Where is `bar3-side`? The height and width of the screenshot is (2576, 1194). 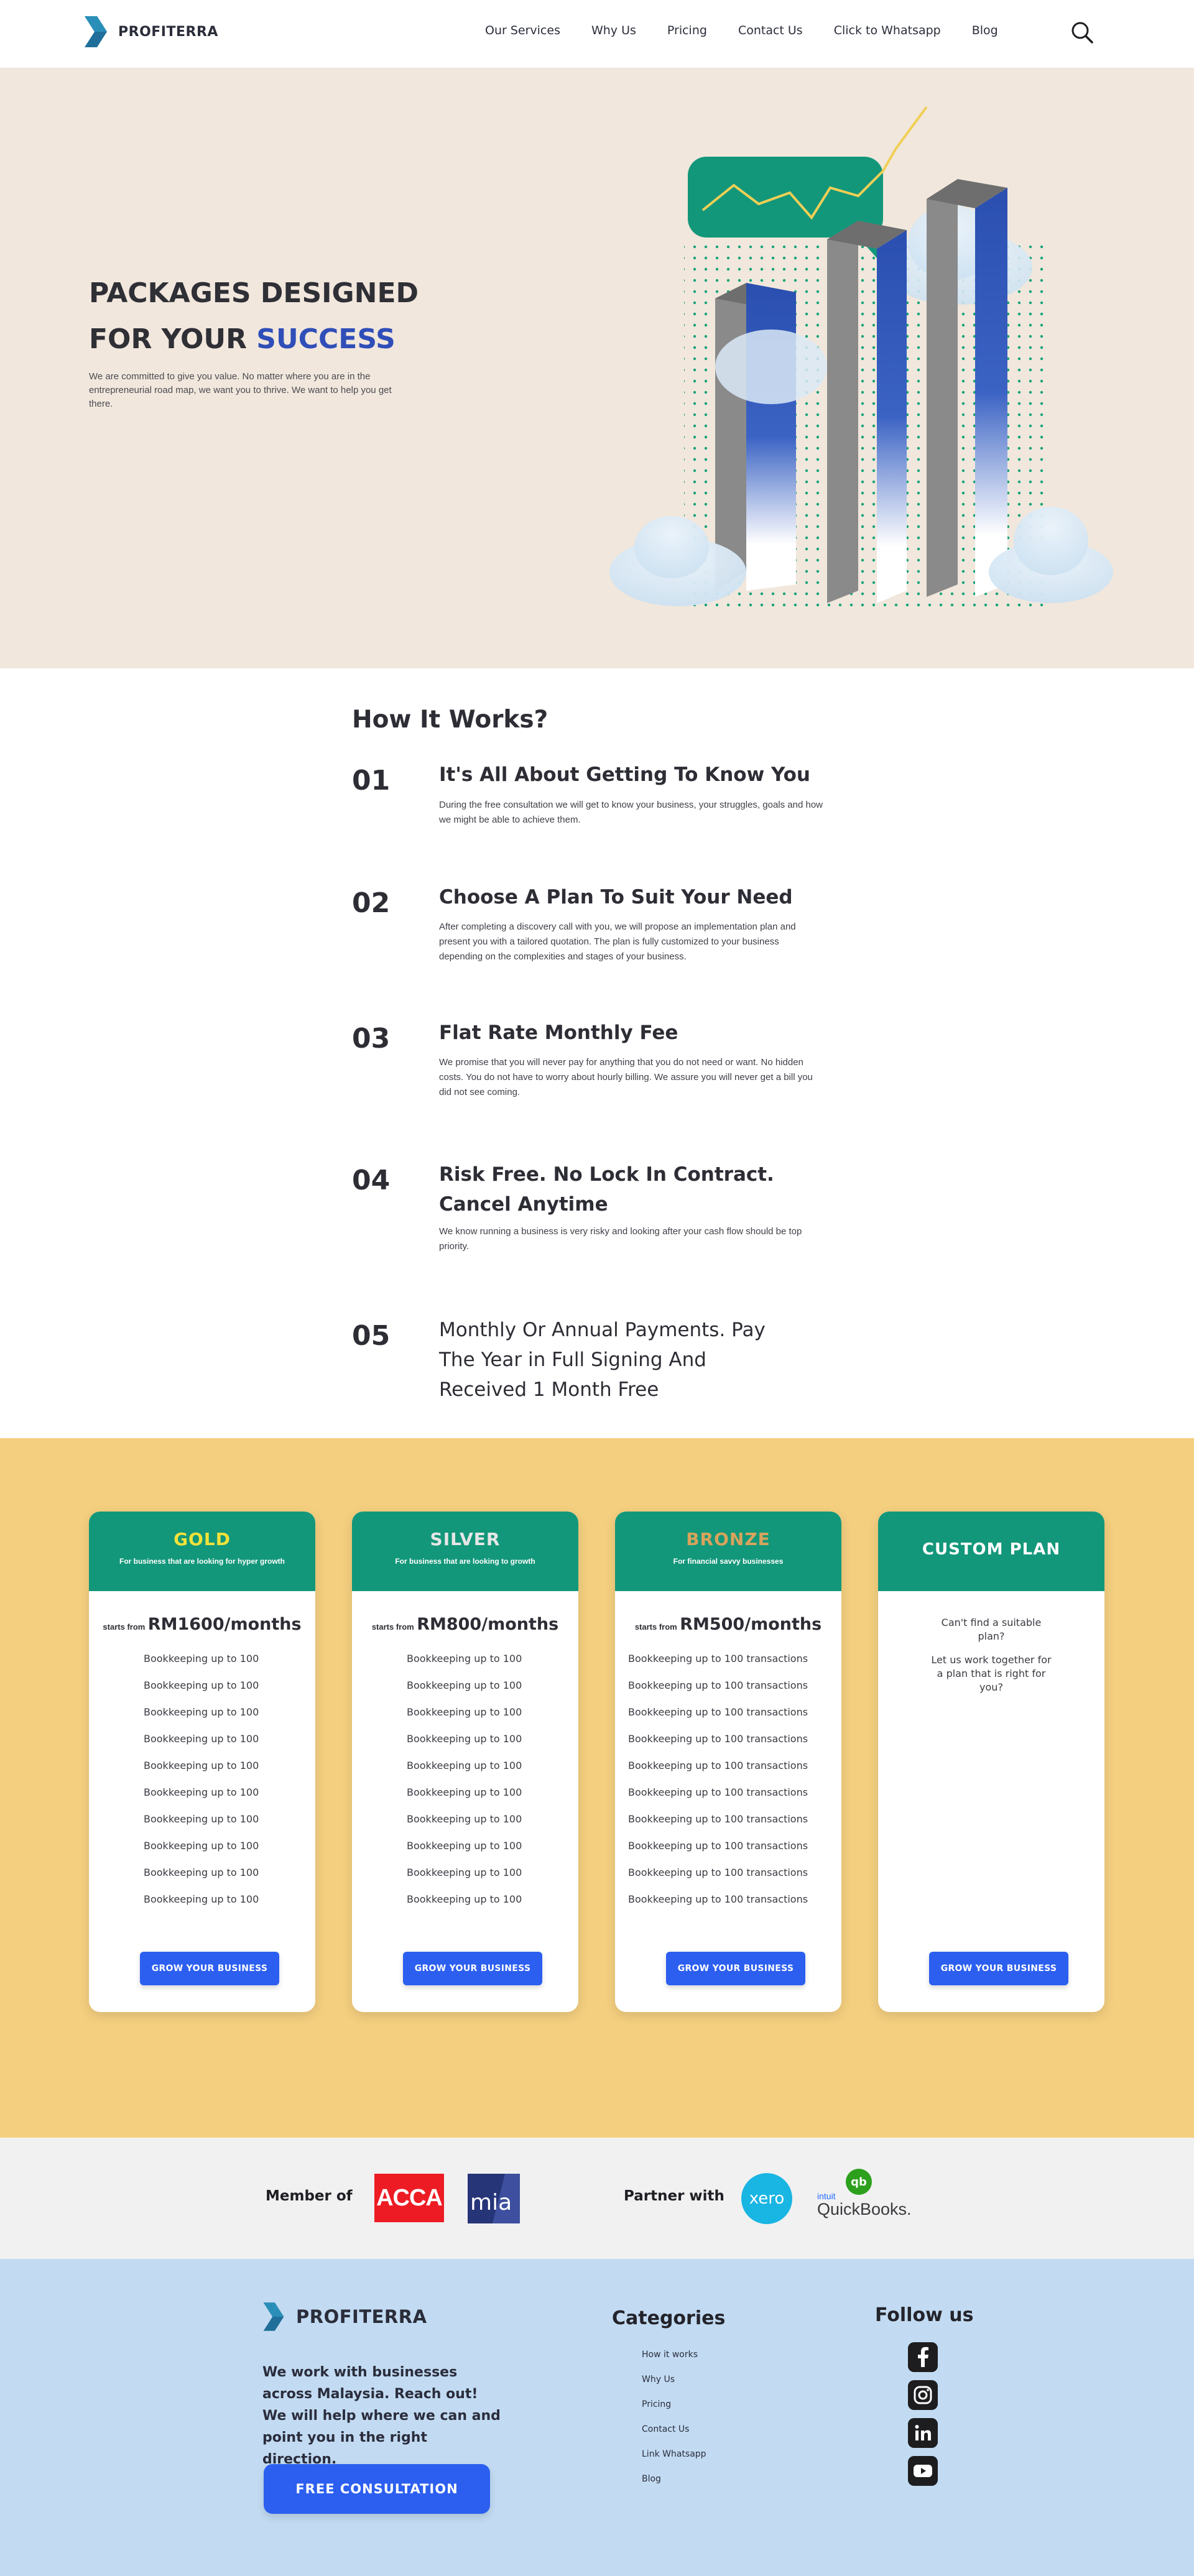
bar3-side is located at coordinates (942, 388).